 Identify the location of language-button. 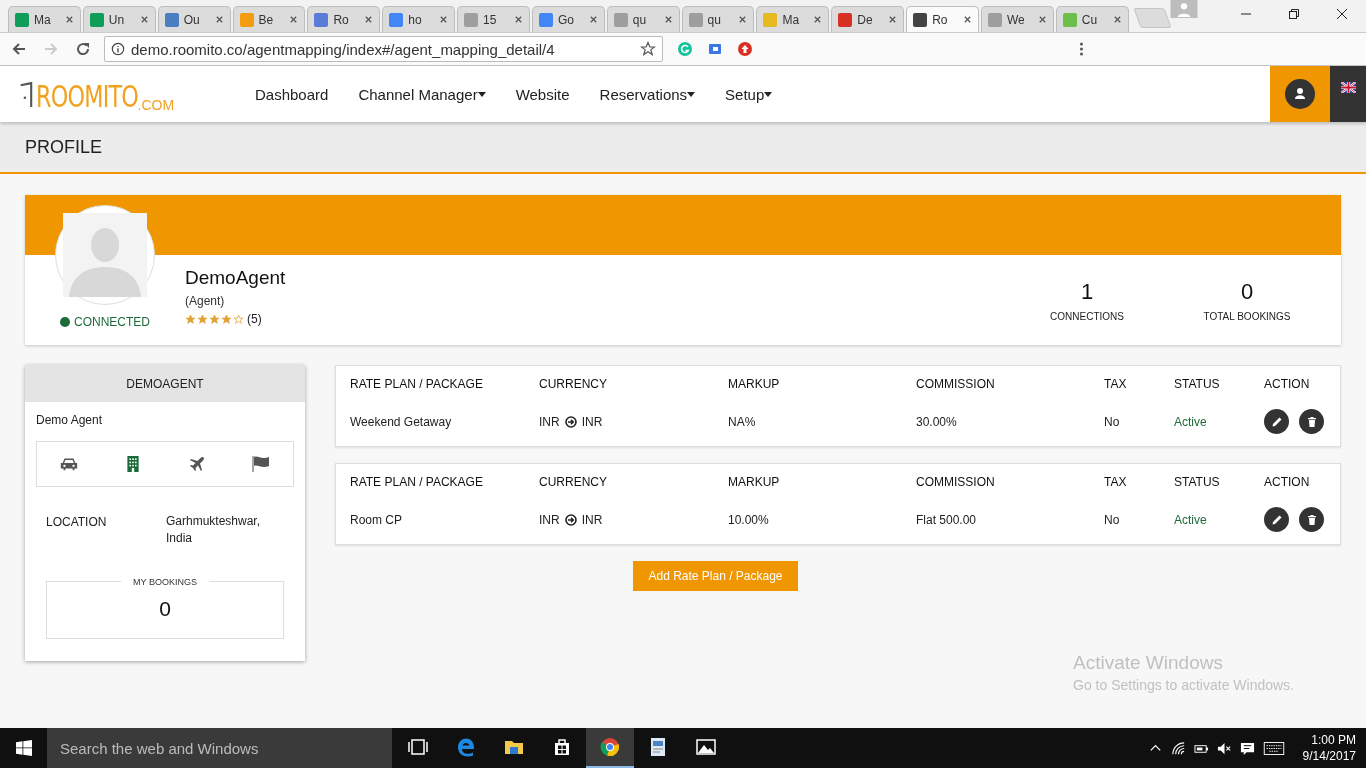
(1348, 94).